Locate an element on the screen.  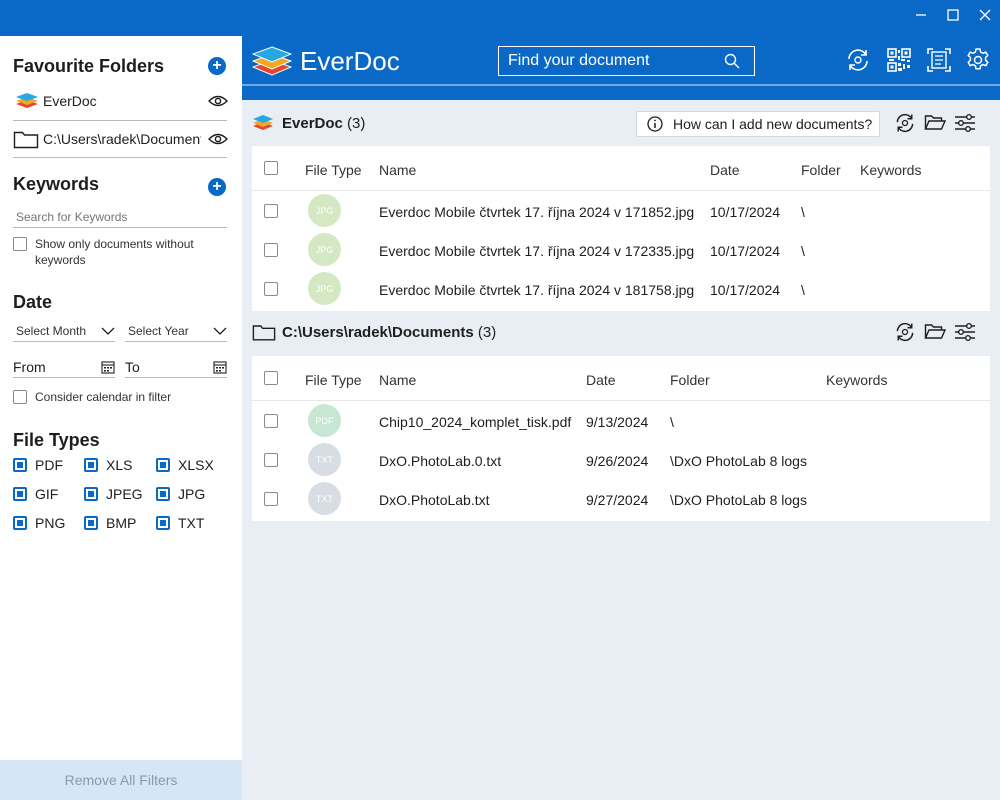
scan-document-button is located at coordinates (939, 60).